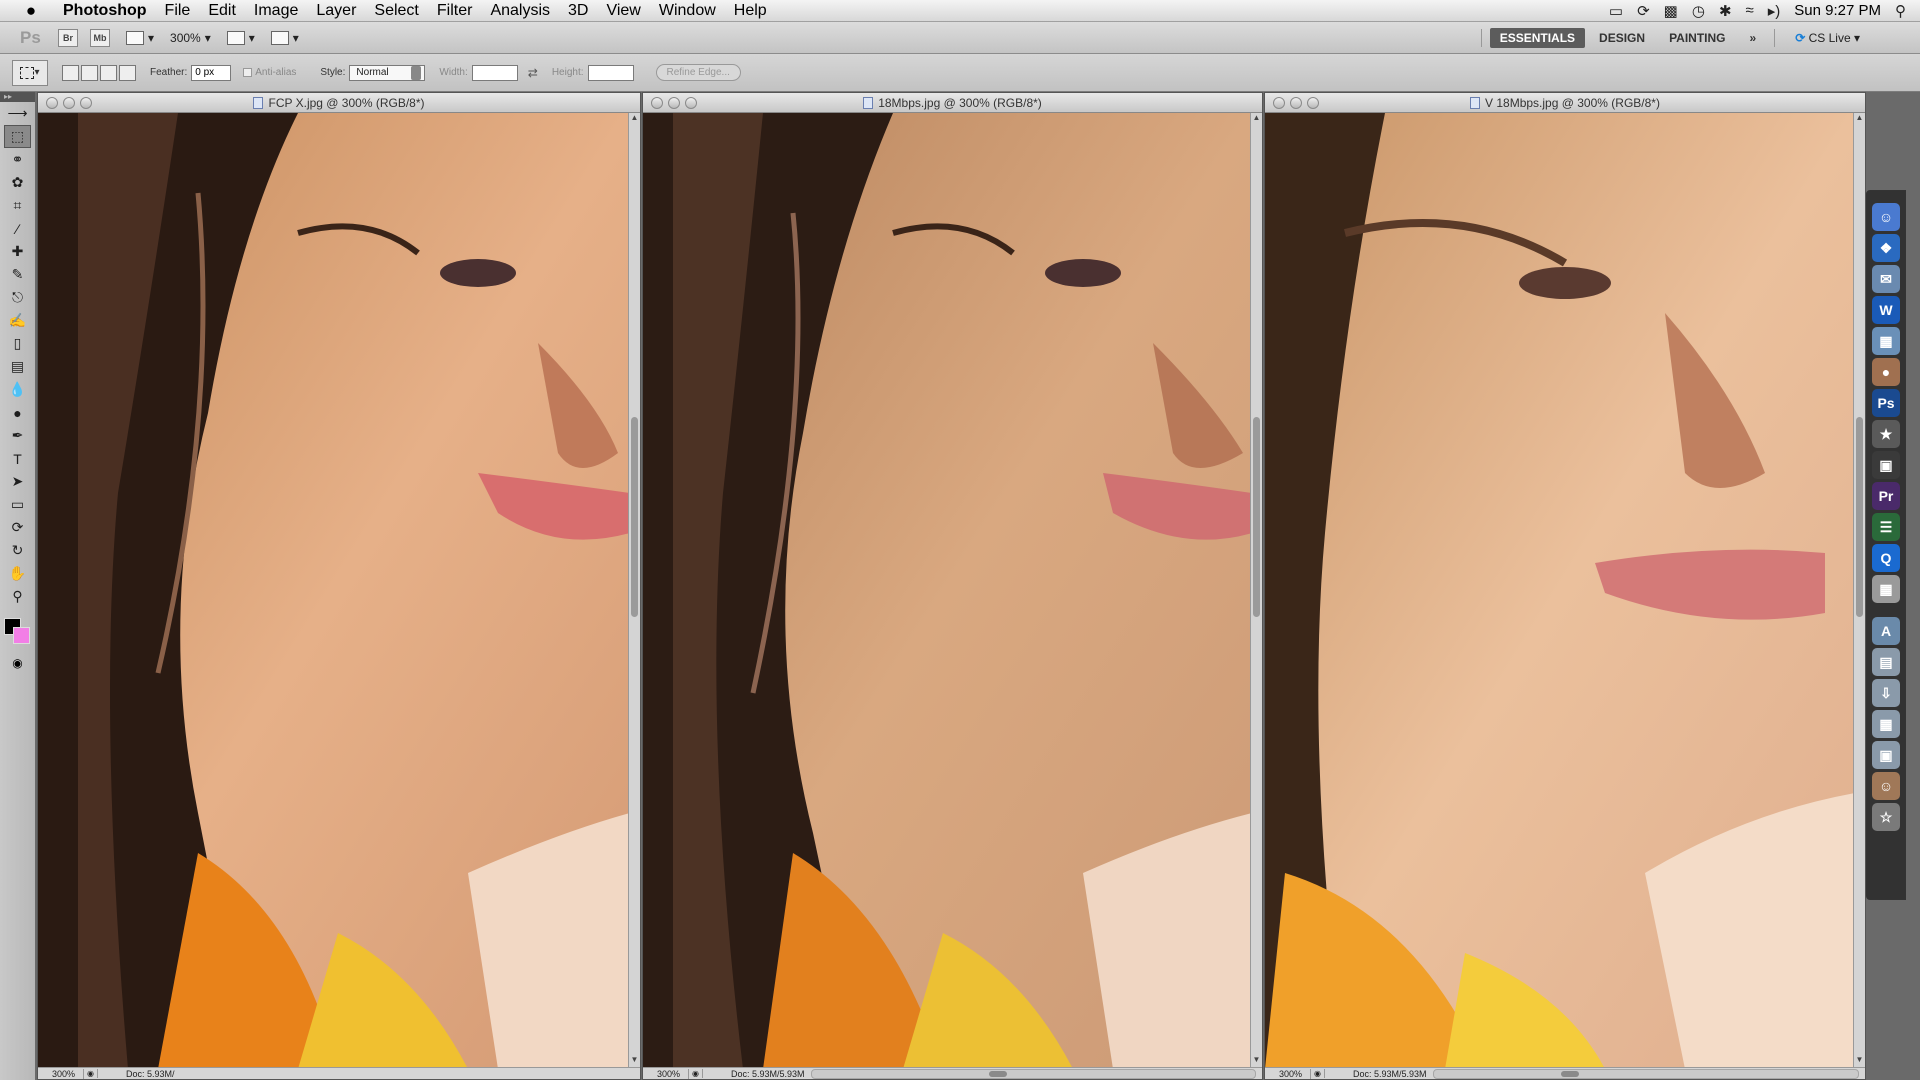 This screenshot has height=1080, width=1920. I want to click on calculator-icon: ▦, so click(1886, 589).